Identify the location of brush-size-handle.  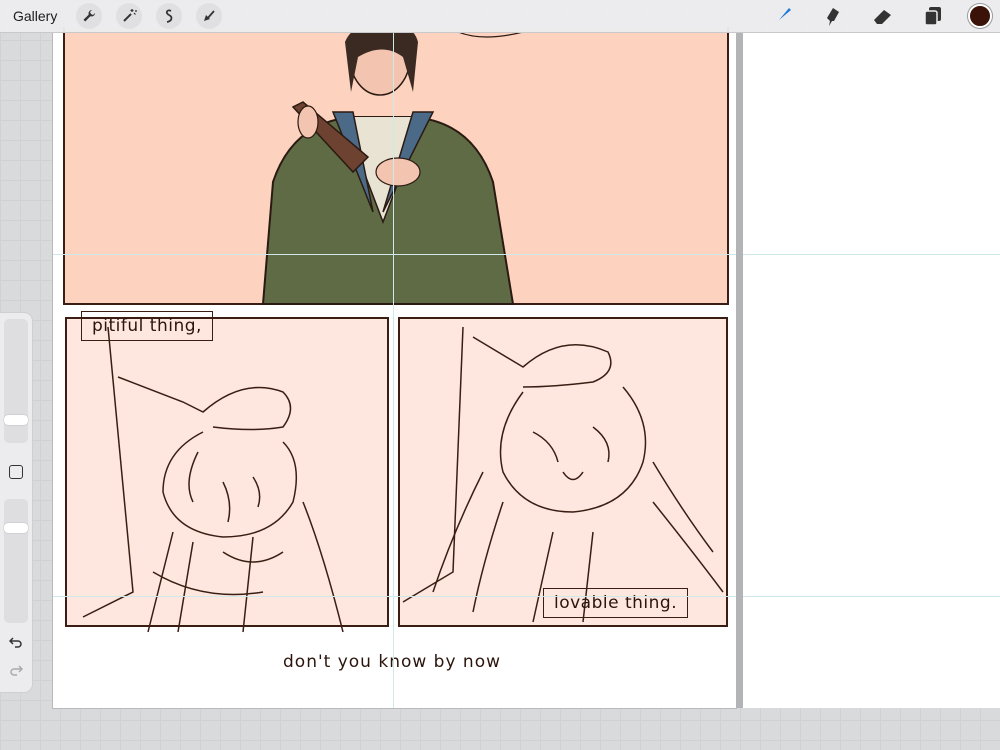
(16, 420).